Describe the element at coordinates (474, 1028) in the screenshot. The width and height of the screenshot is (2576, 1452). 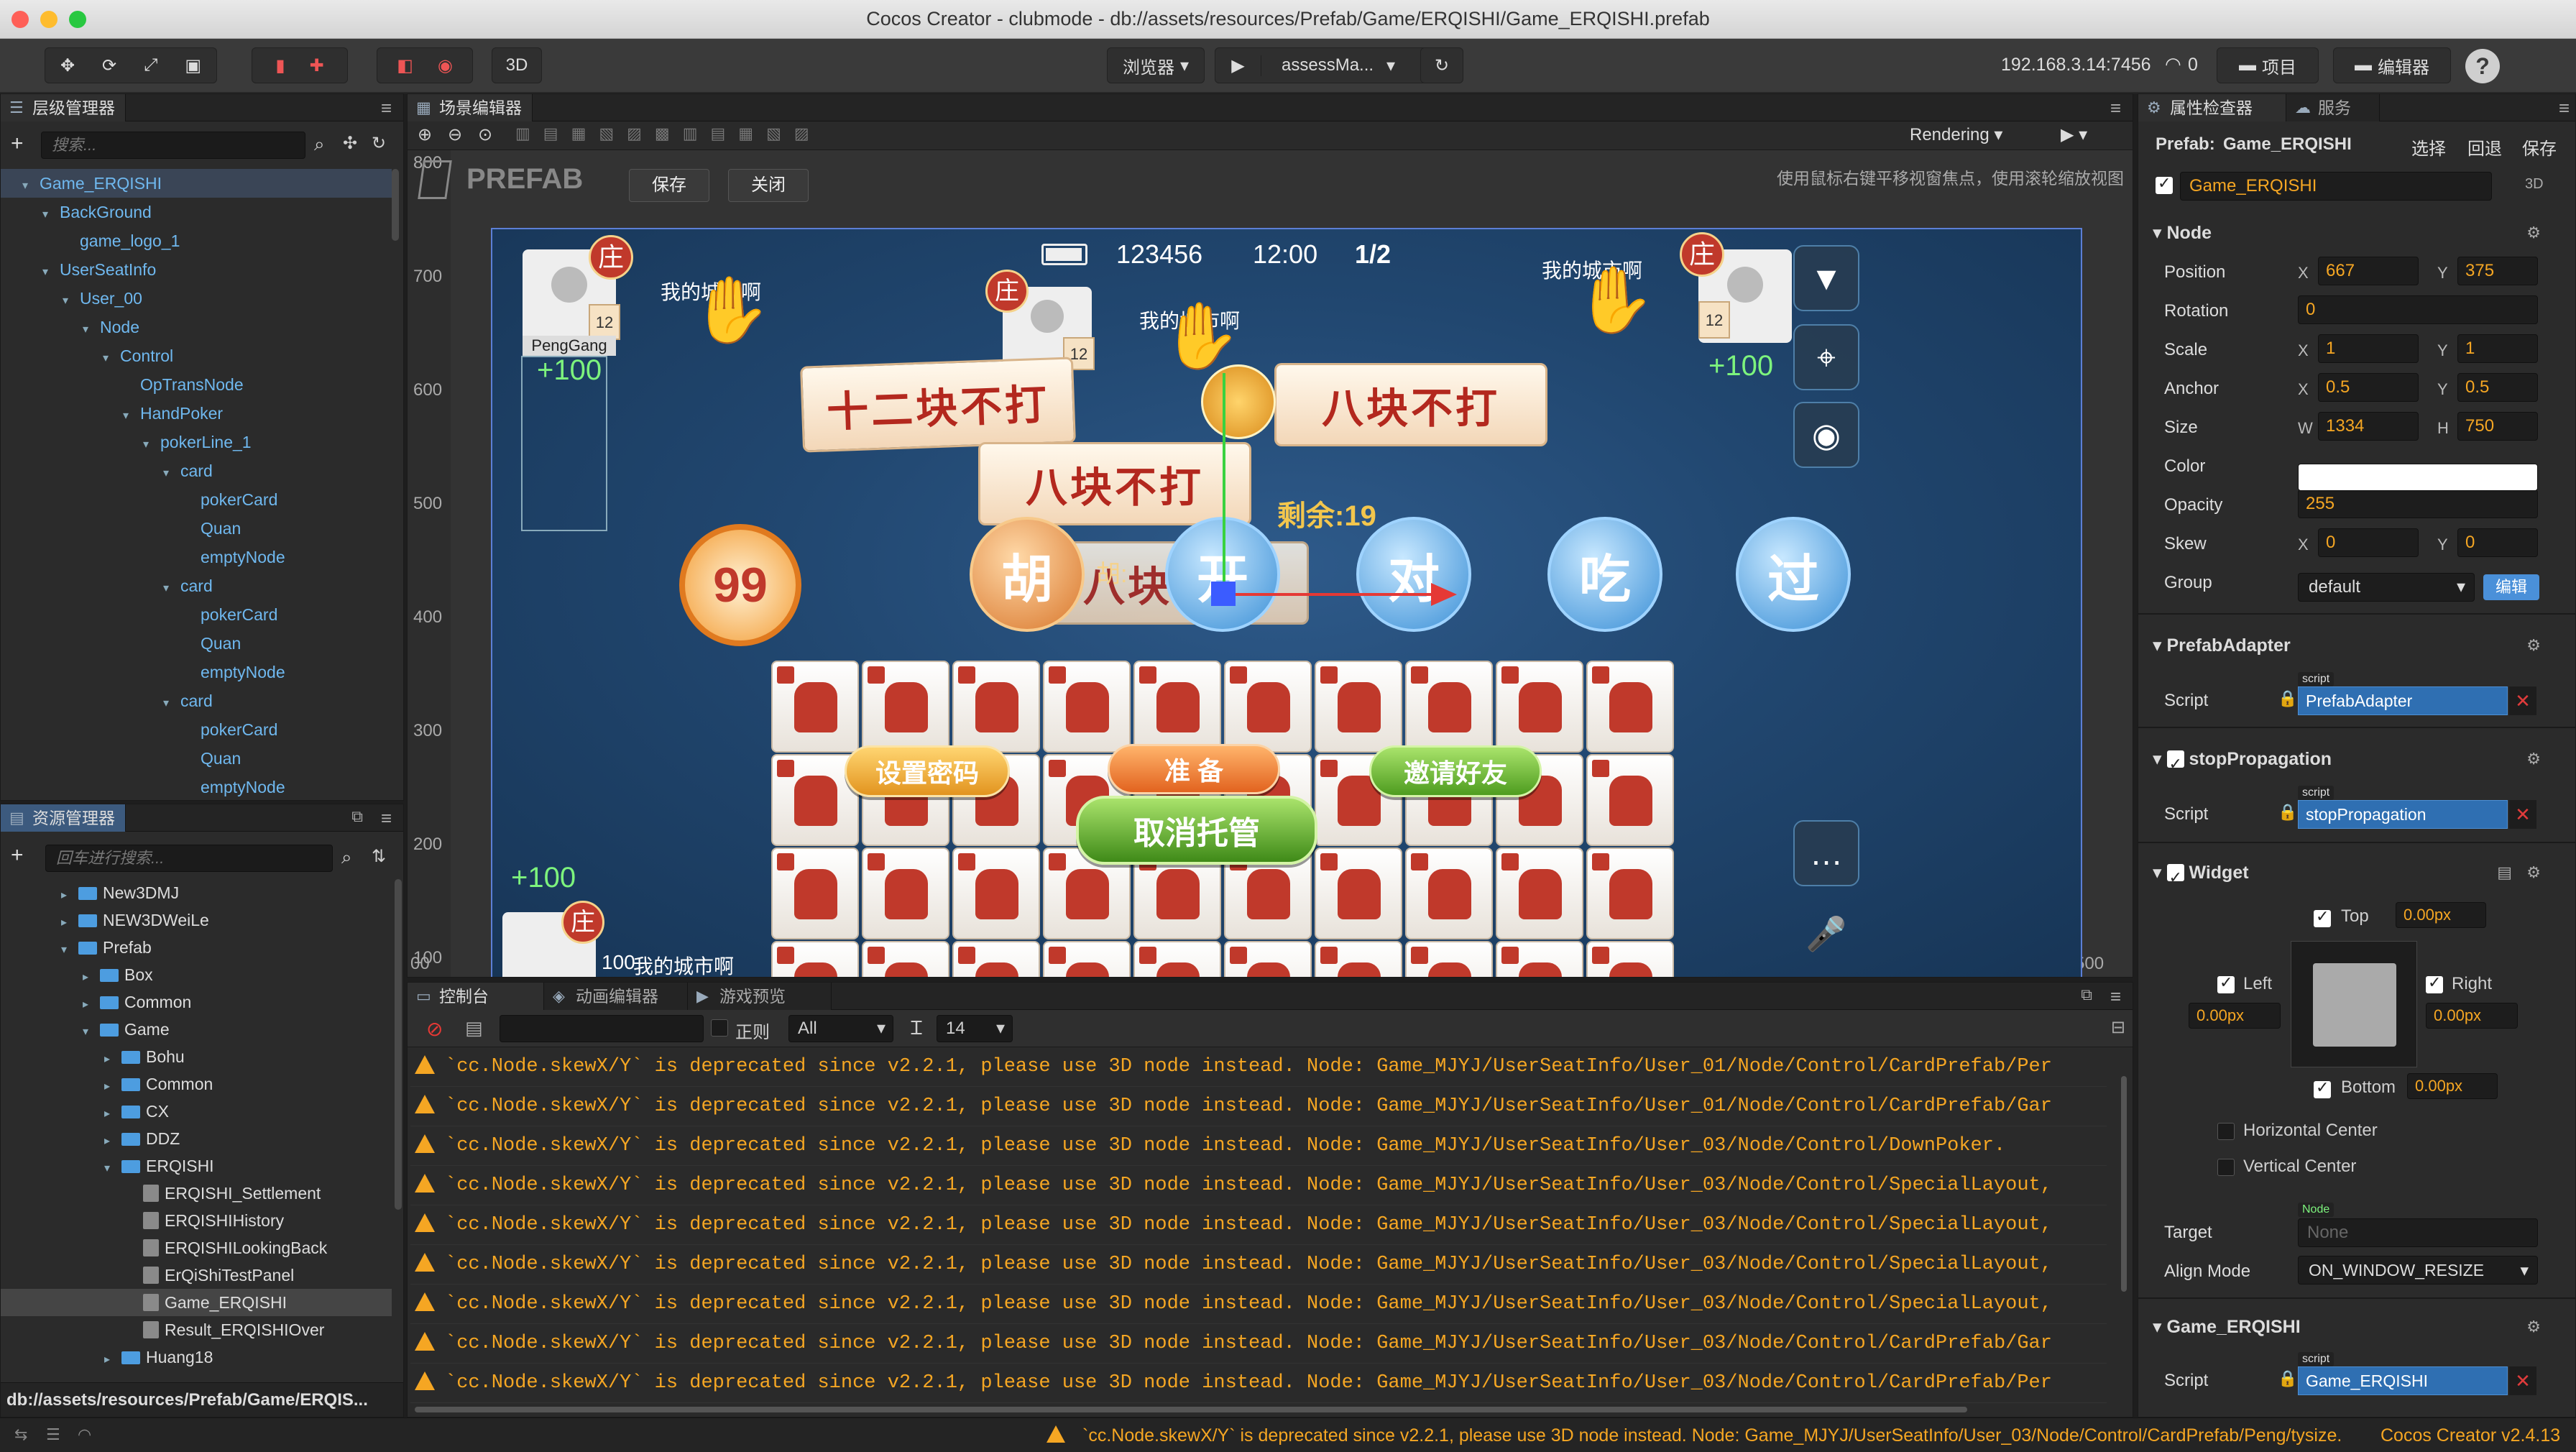
I see `log-file-icon: ▤` at that location.